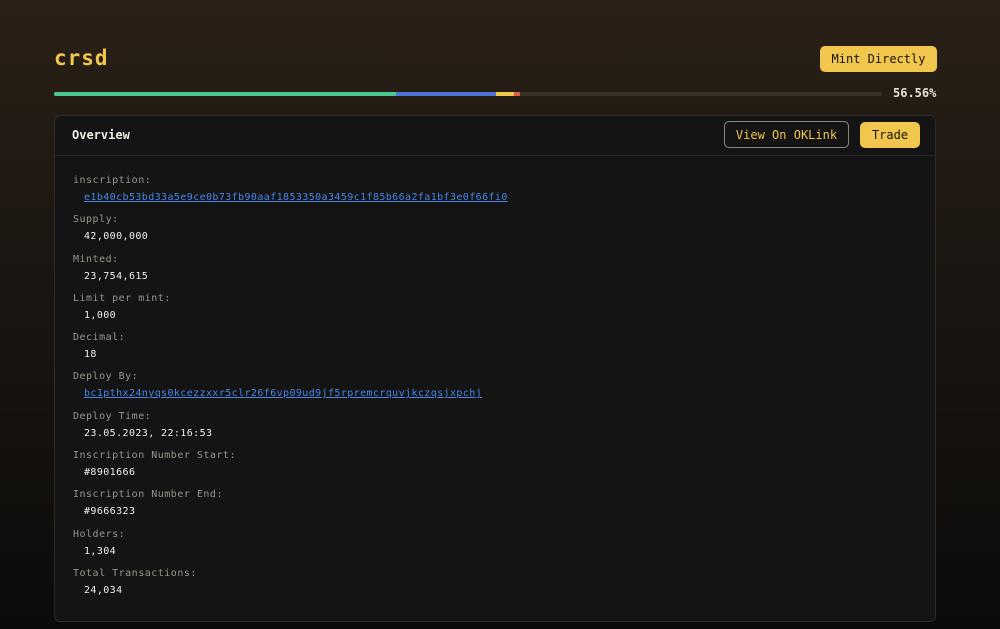 The image size is (1000, 629). What do you see at coordinates (100, 551) in the screenshot?
I see `field-value: 1,304` at bounding box center [100, 551].